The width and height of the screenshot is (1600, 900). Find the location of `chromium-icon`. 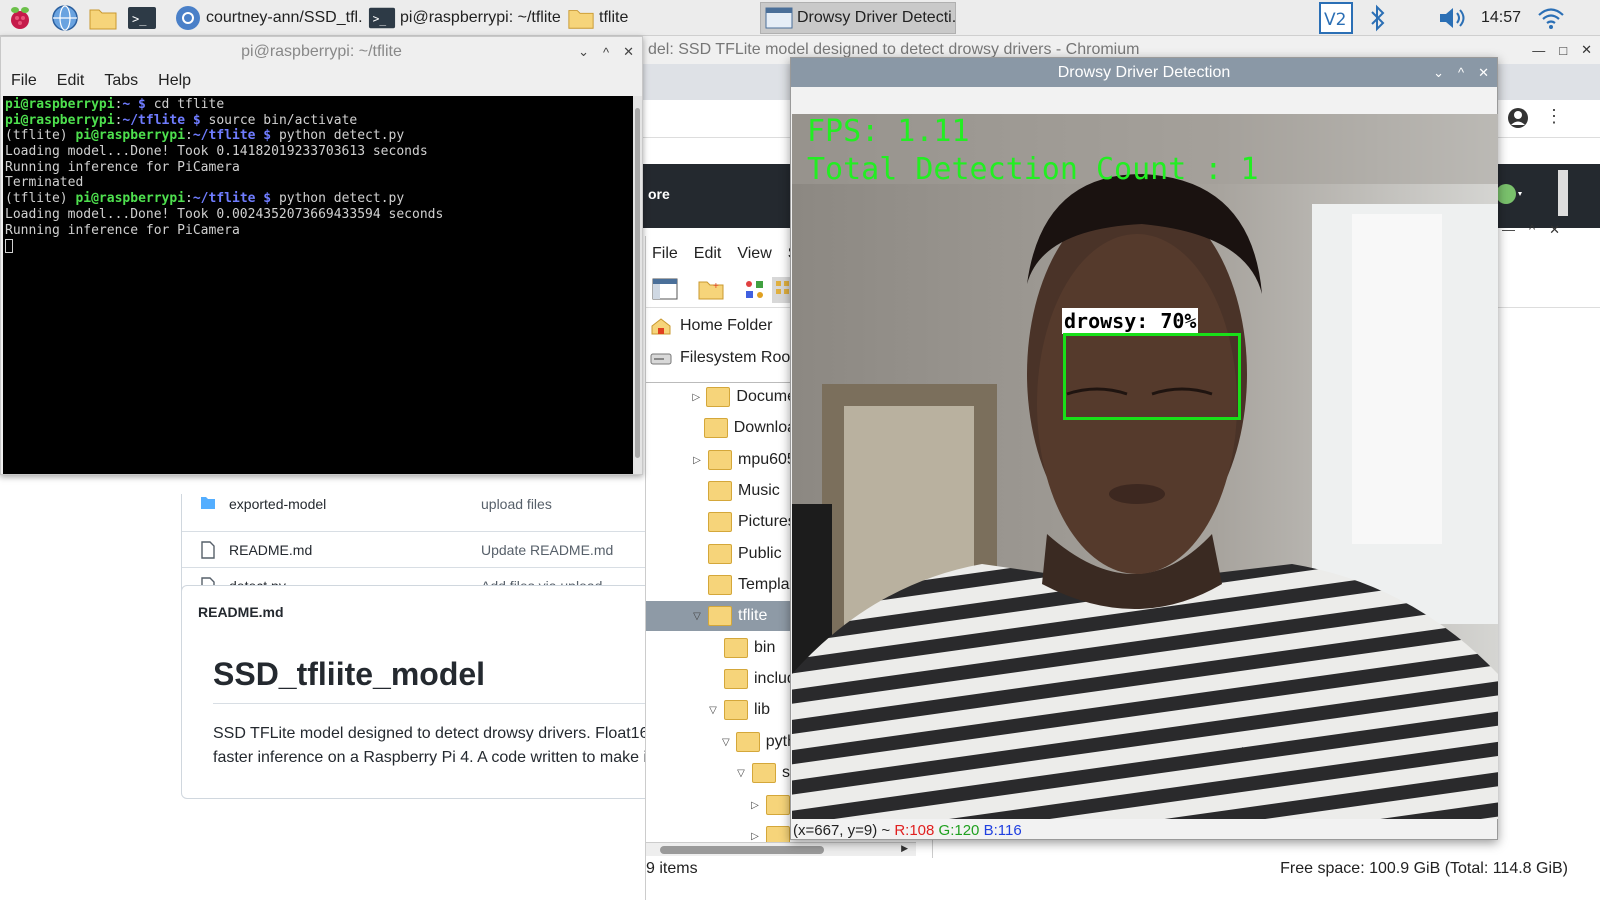

chromium-icon is located at coordinates (188, 18).